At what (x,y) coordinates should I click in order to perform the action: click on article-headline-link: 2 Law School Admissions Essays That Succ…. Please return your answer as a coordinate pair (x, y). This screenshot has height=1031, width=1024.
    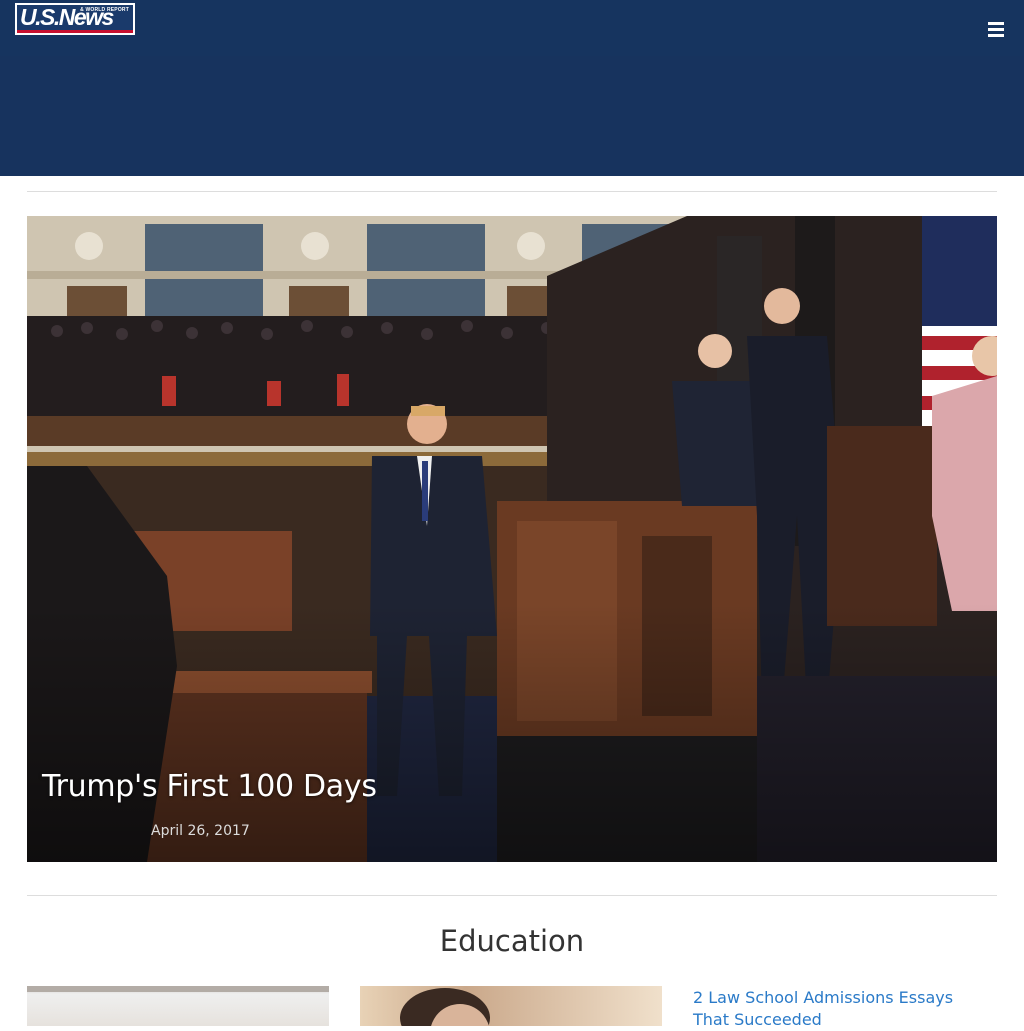
    Looking at the image, I should click on (843, 1009).